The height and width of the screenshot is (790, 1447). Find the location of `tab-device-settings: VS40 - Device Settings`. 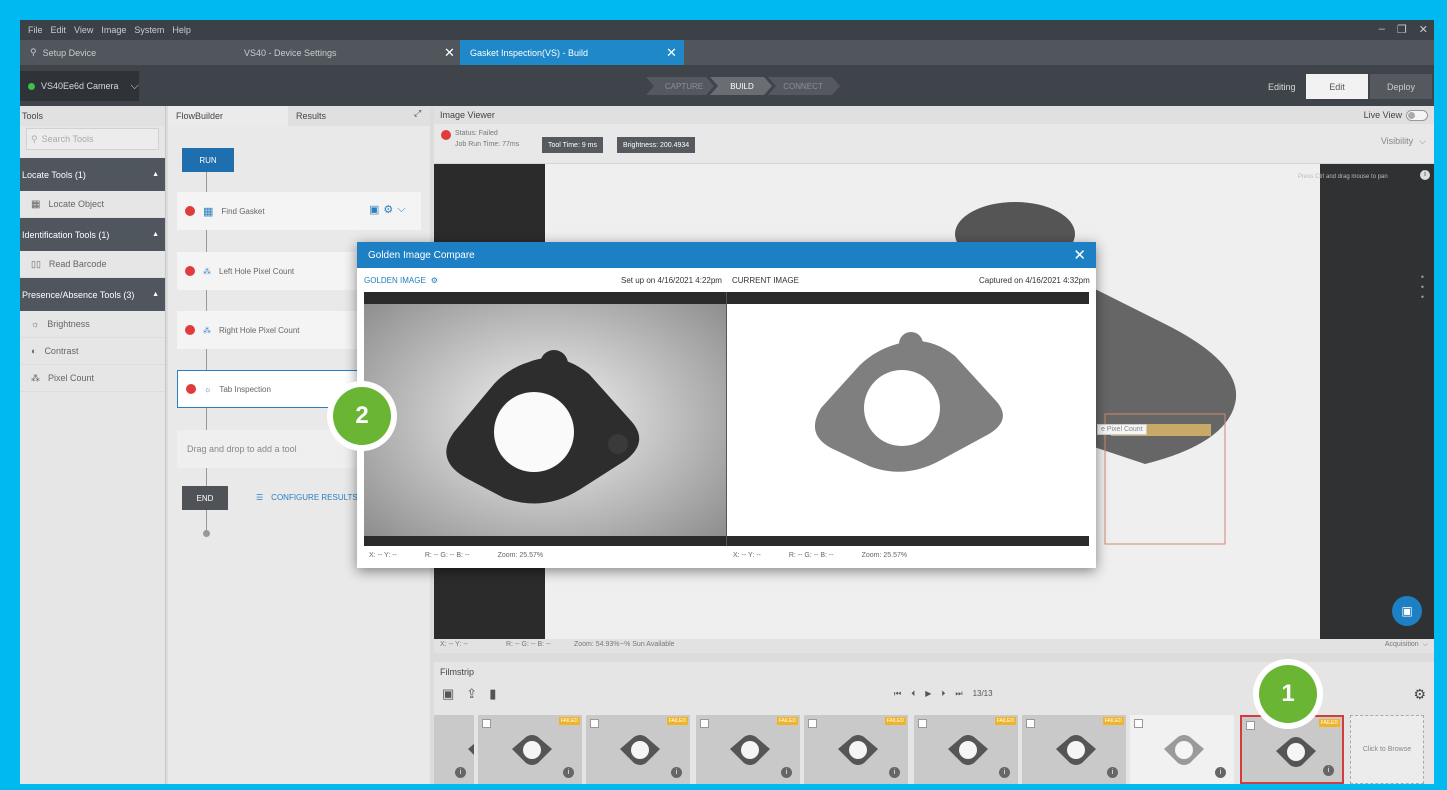

tab-device-settings: VS40 - Device Settings is located at coordinates (339, 52).